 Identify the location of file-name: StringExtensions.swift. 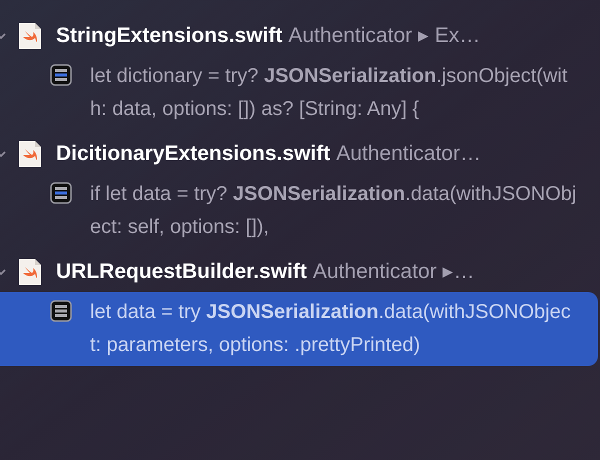
(169, 36).